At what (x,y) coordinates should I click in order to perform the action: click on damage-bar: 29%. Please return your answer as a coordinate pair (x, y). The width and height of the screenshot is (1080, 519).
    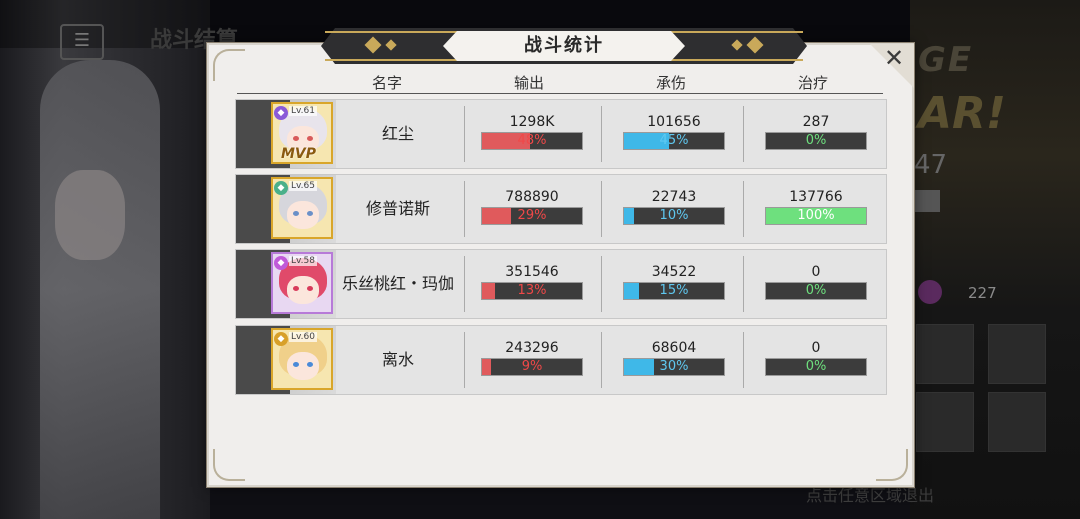
    Looking at the image, I should click on (532, 216).